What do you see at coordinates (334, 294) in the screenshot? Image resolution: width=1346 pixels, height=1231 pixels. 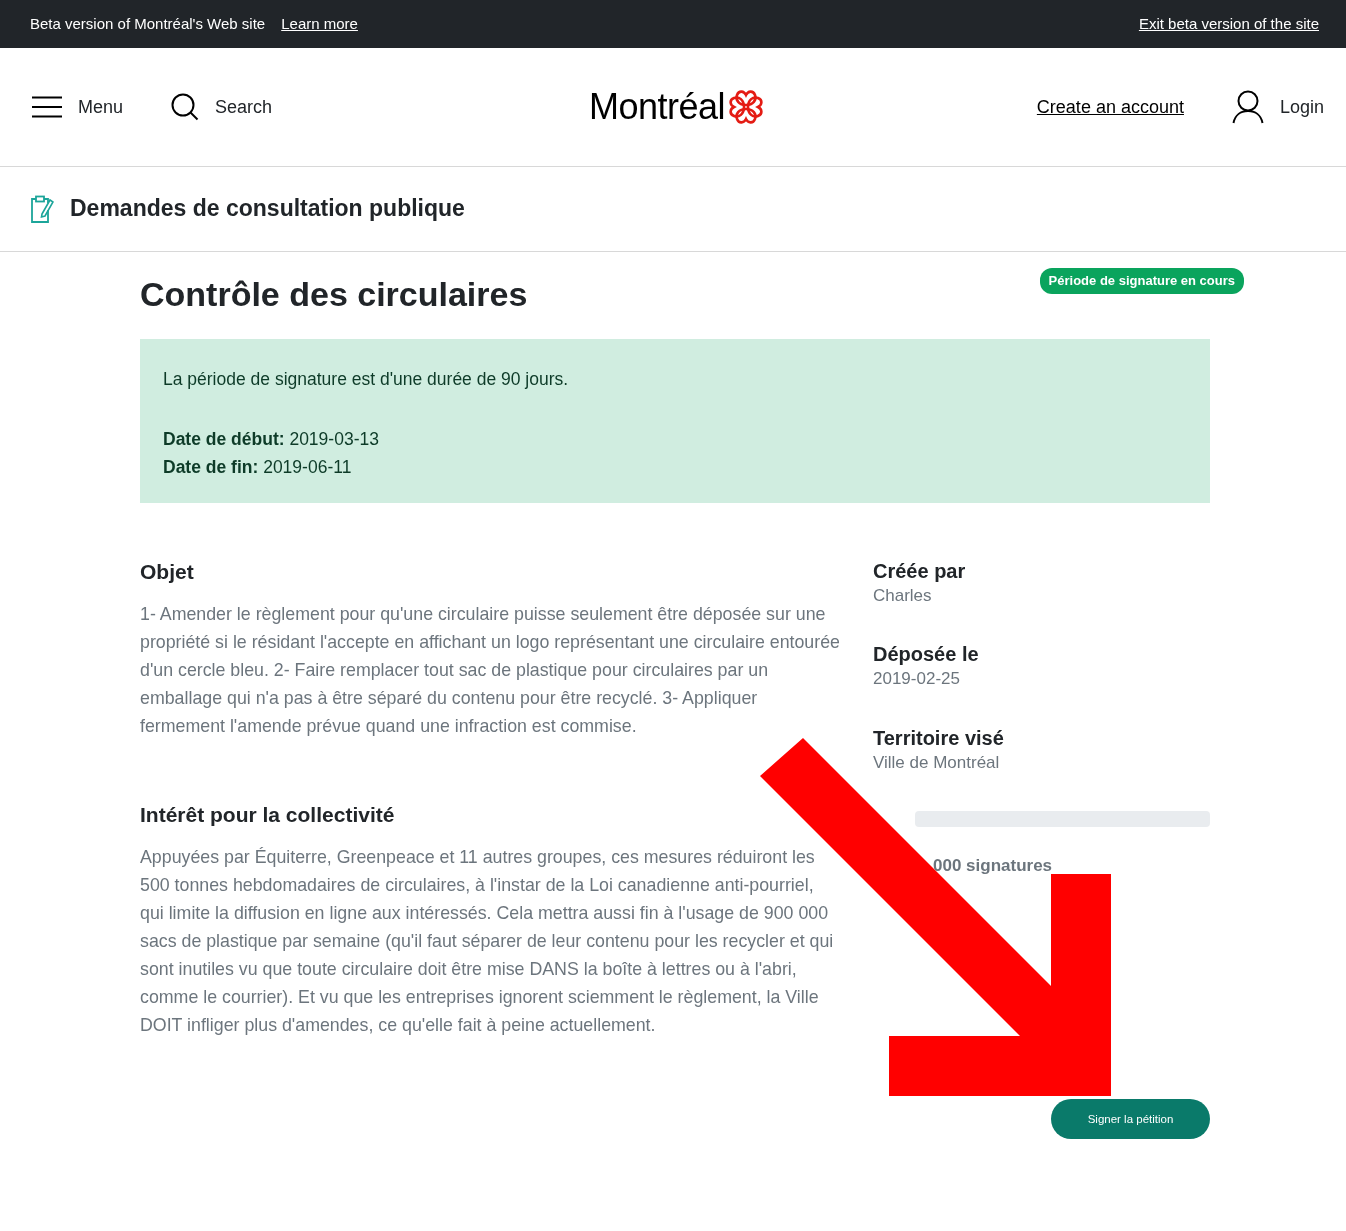 I see `petition-title: Contrôle des circulaires` at bounding box center [334, 294].